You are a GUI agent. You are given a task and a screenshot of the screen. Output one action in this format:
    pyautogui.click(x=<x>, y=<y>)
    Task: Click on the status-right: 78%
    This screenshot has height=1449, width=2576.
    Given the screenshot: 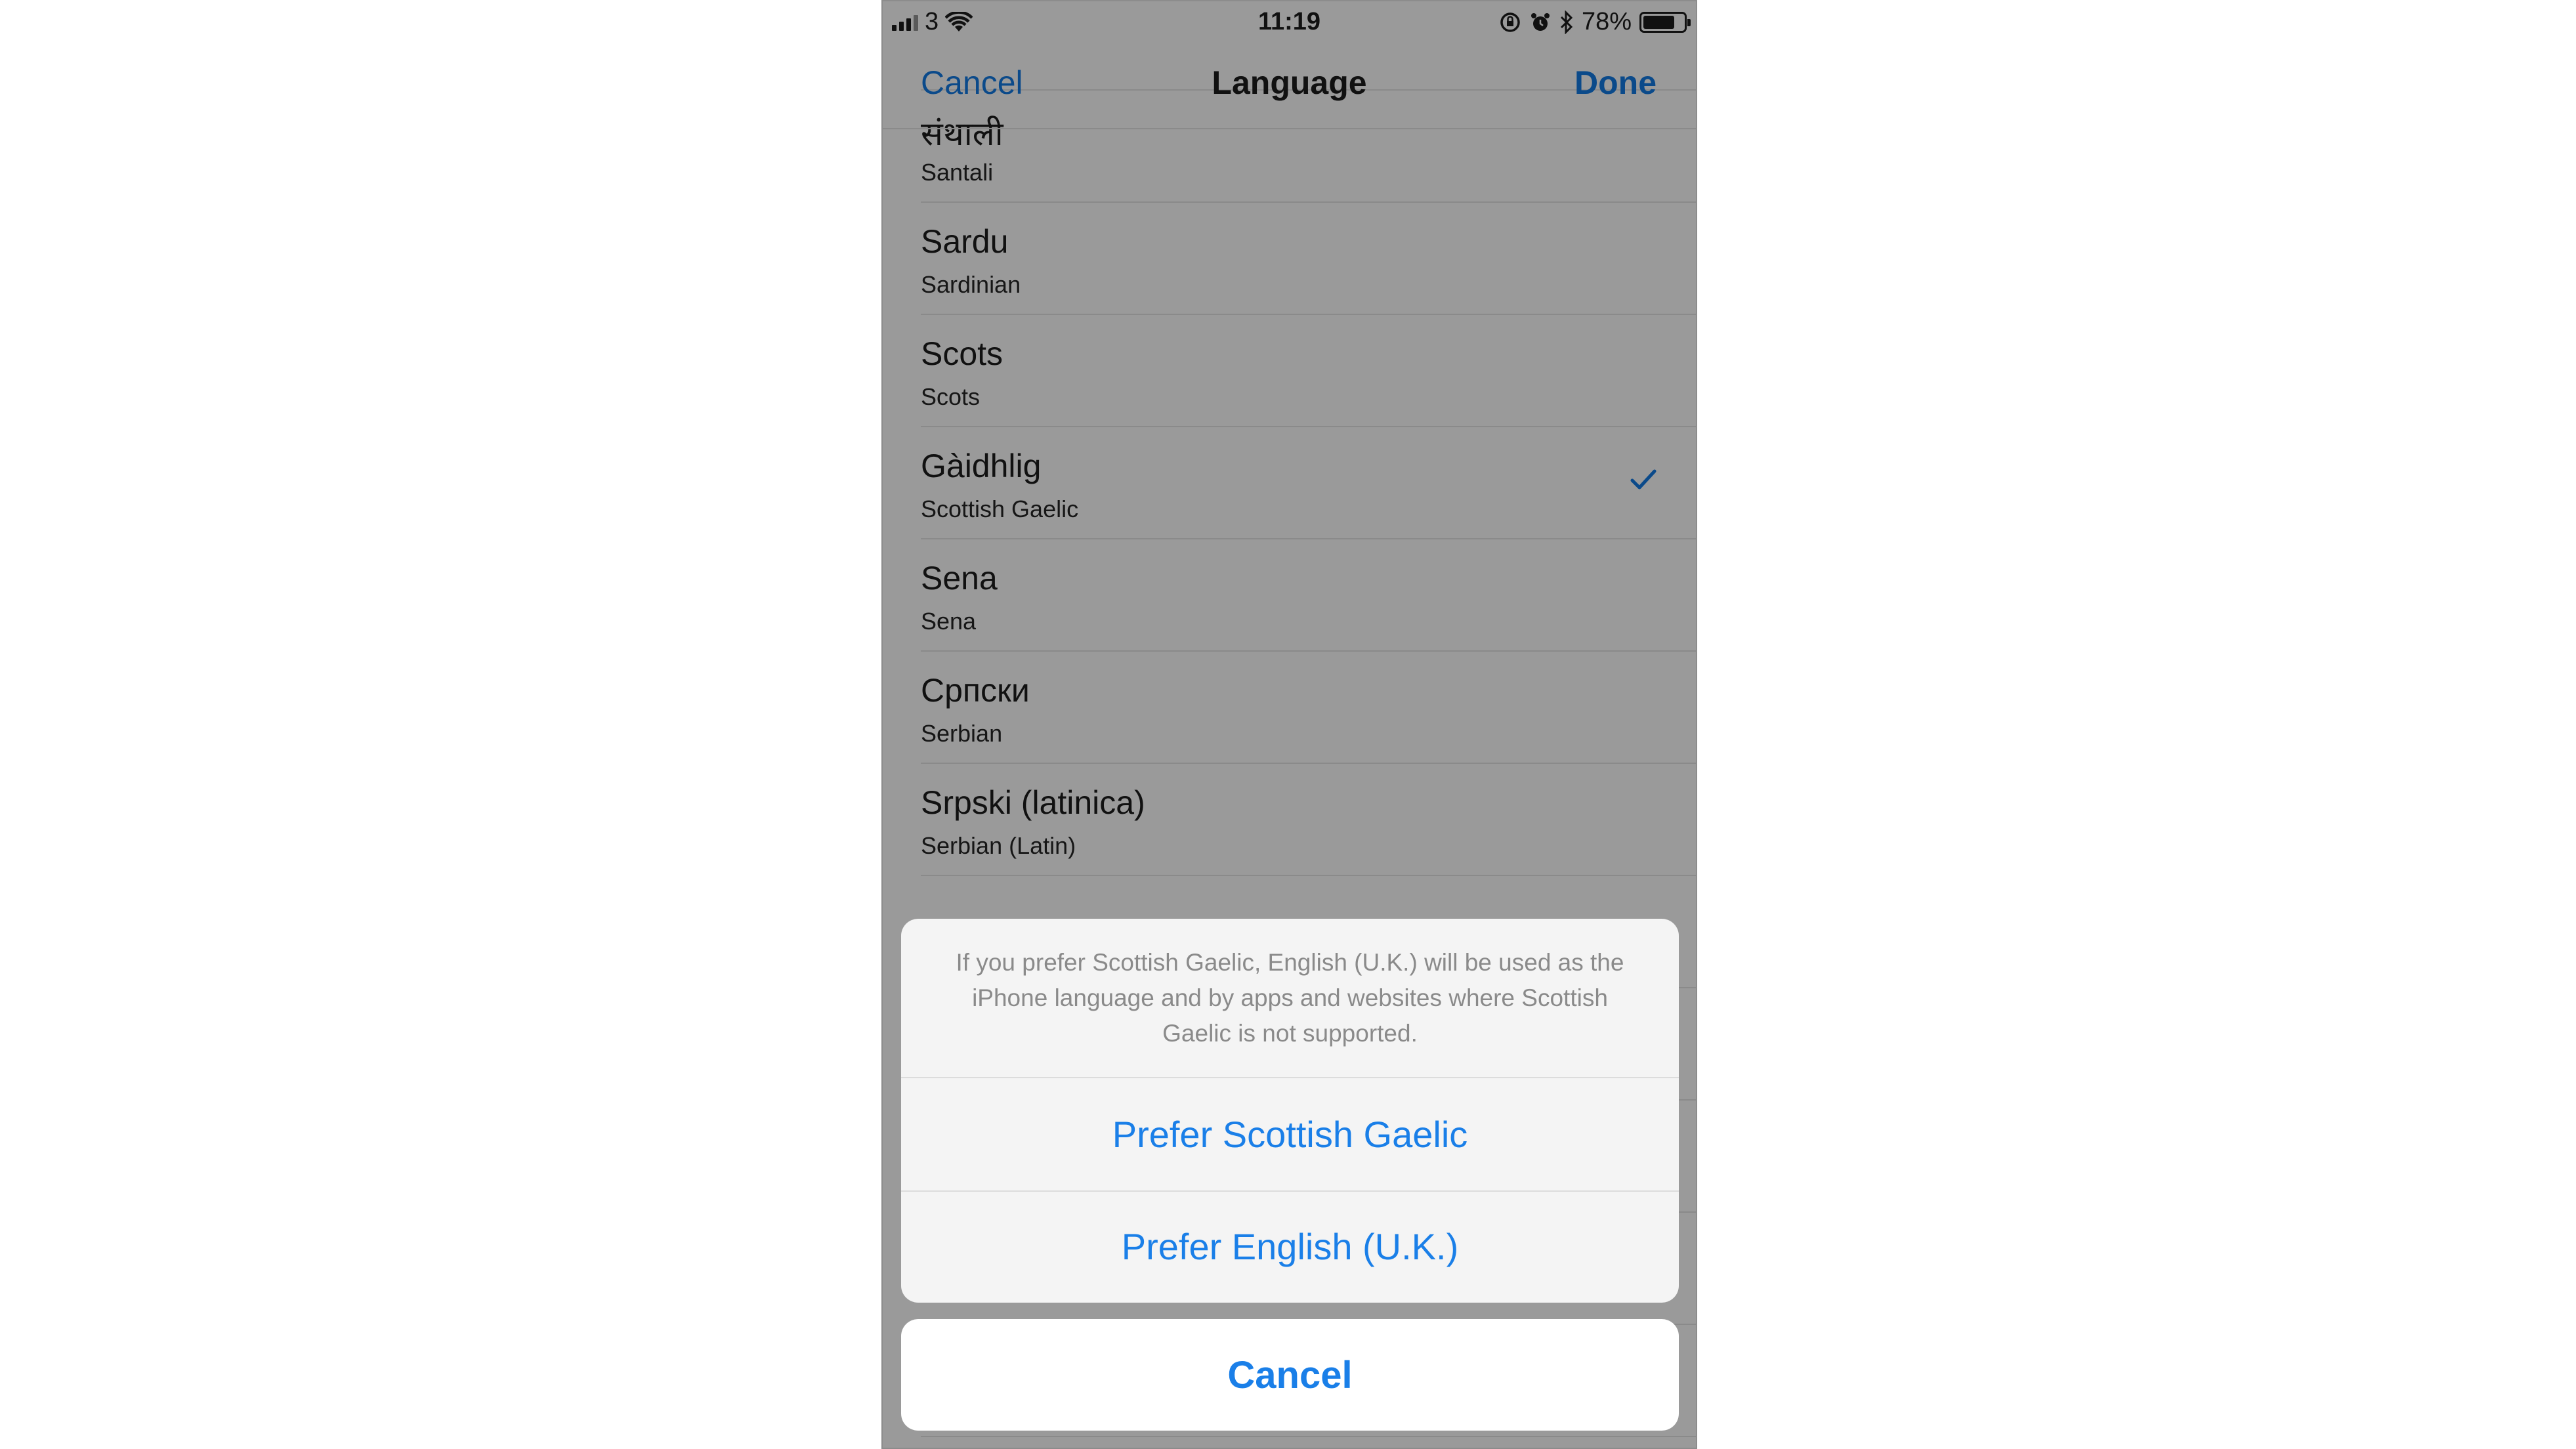 What is the action you would take?
    pyautogui.click(x=1595, y=22)
    